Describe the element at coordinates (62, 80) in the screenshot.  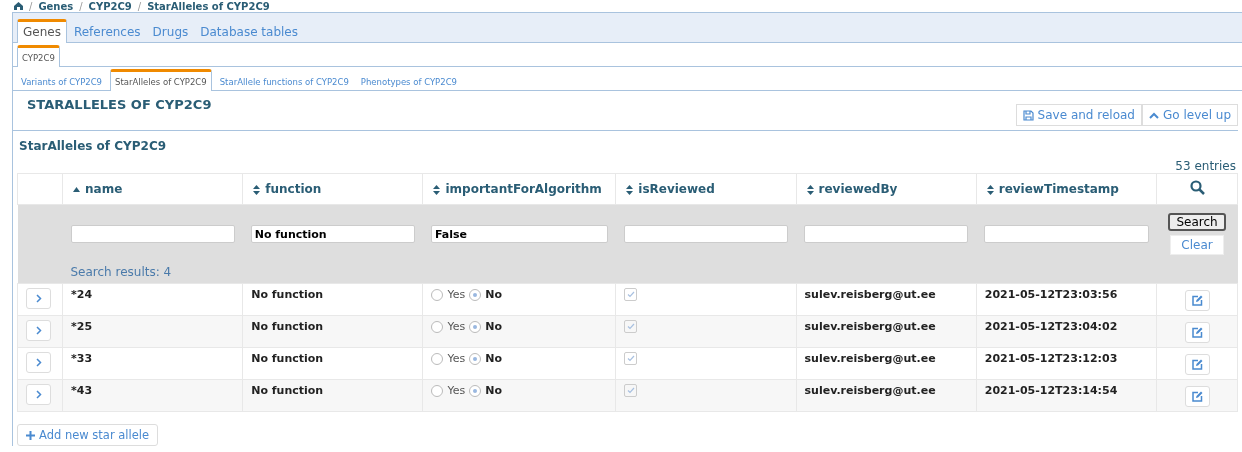
I see `sub-tab: Variants of CYP2C9` at that location.